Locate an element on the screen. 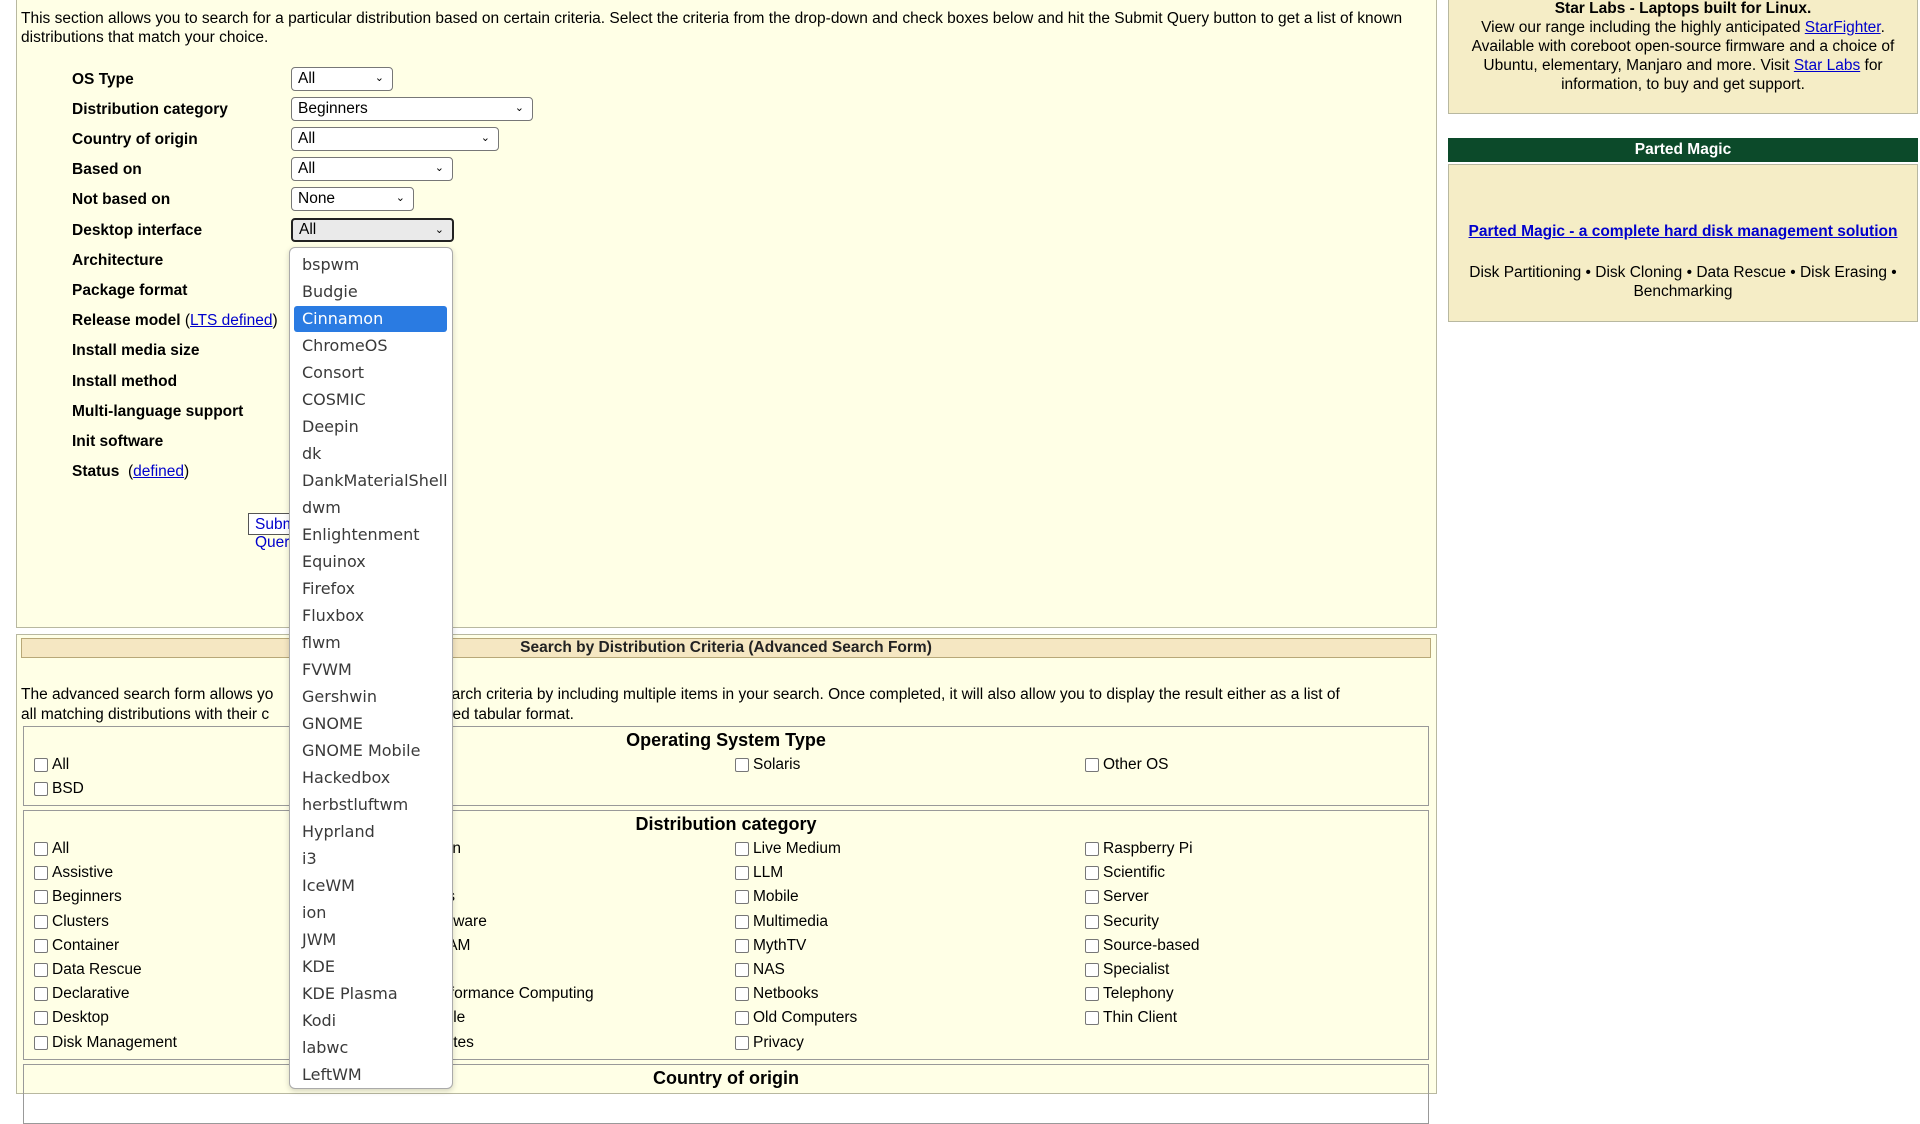  dropdown-option: ion is located at coordinates (370, 913).